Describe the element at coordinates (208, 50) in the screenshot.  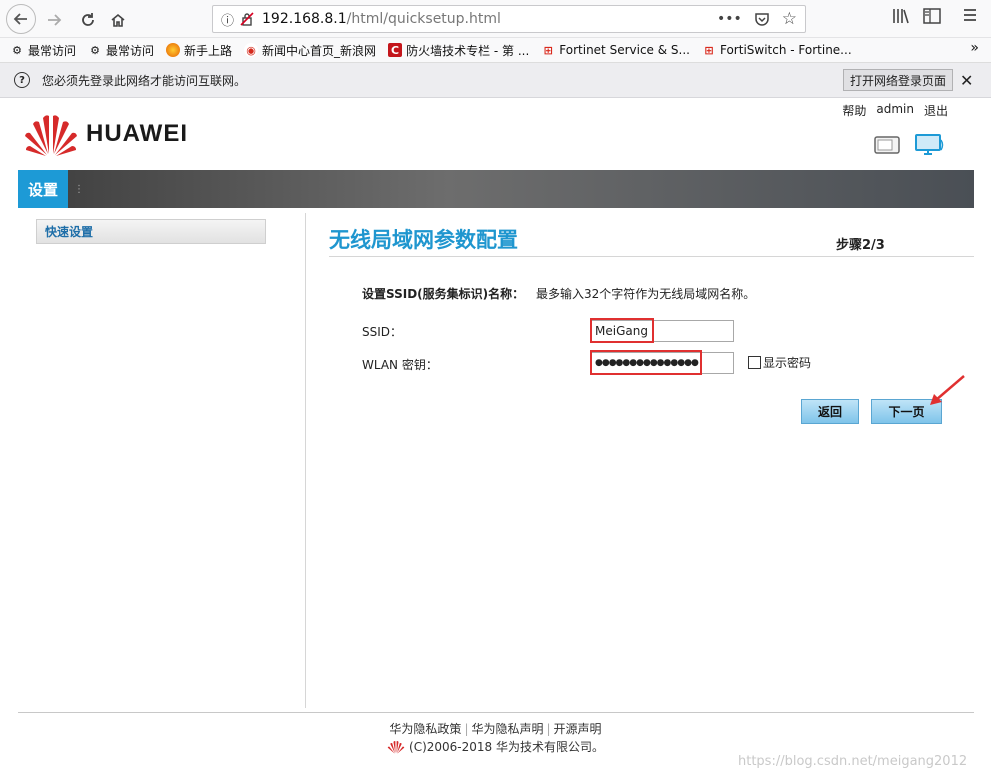
I see `bookmark-label: 新手上路` at that location.